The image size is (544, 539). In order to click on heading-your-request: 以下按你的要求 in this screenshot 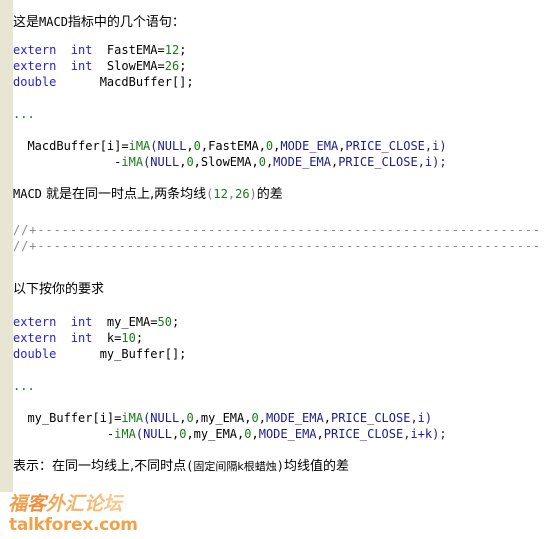, I will do `click(59, 289)`.